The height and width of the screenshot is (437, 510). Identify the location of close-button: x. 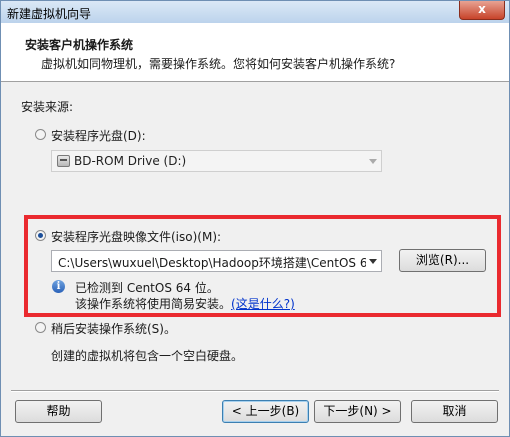
(482, 10).